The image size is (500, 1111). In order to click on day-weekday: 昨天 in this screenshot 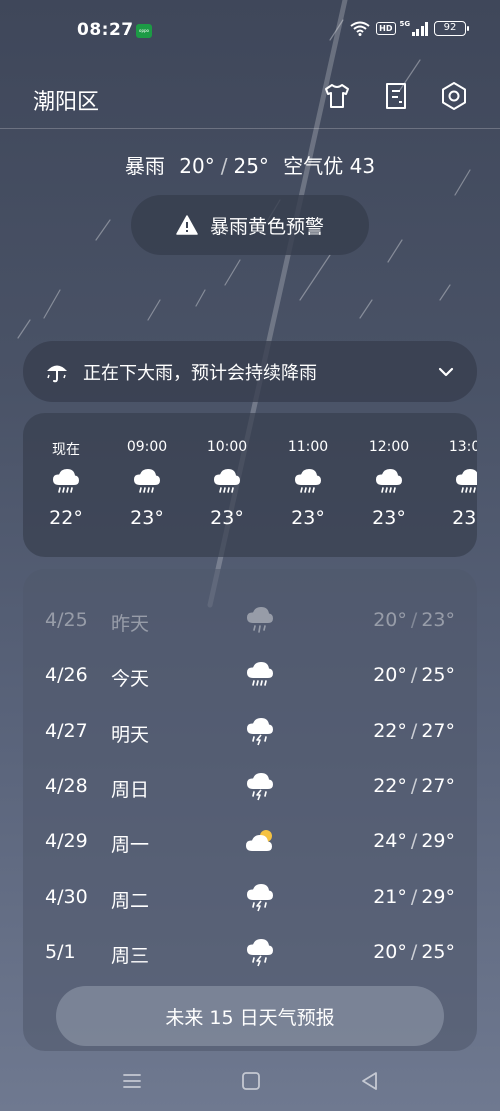, I will do `click(130, 624)`.